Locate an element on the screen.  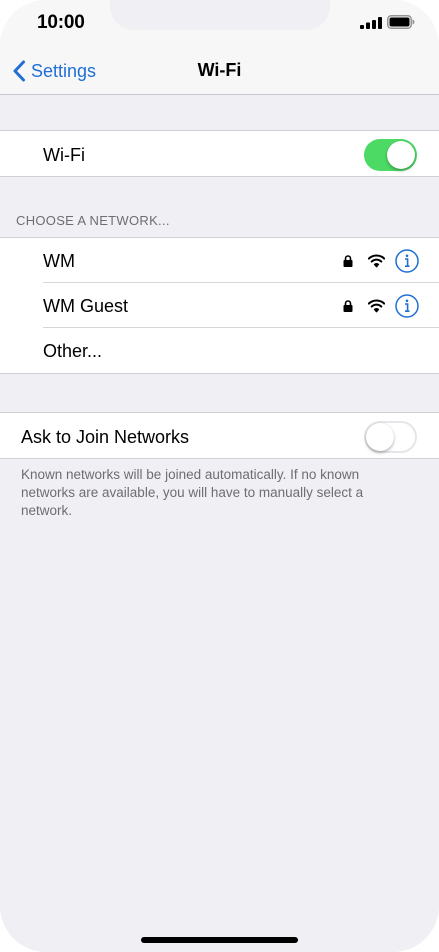
network-row-wm-guest: WM Guest is located at coordinates (219, 305).